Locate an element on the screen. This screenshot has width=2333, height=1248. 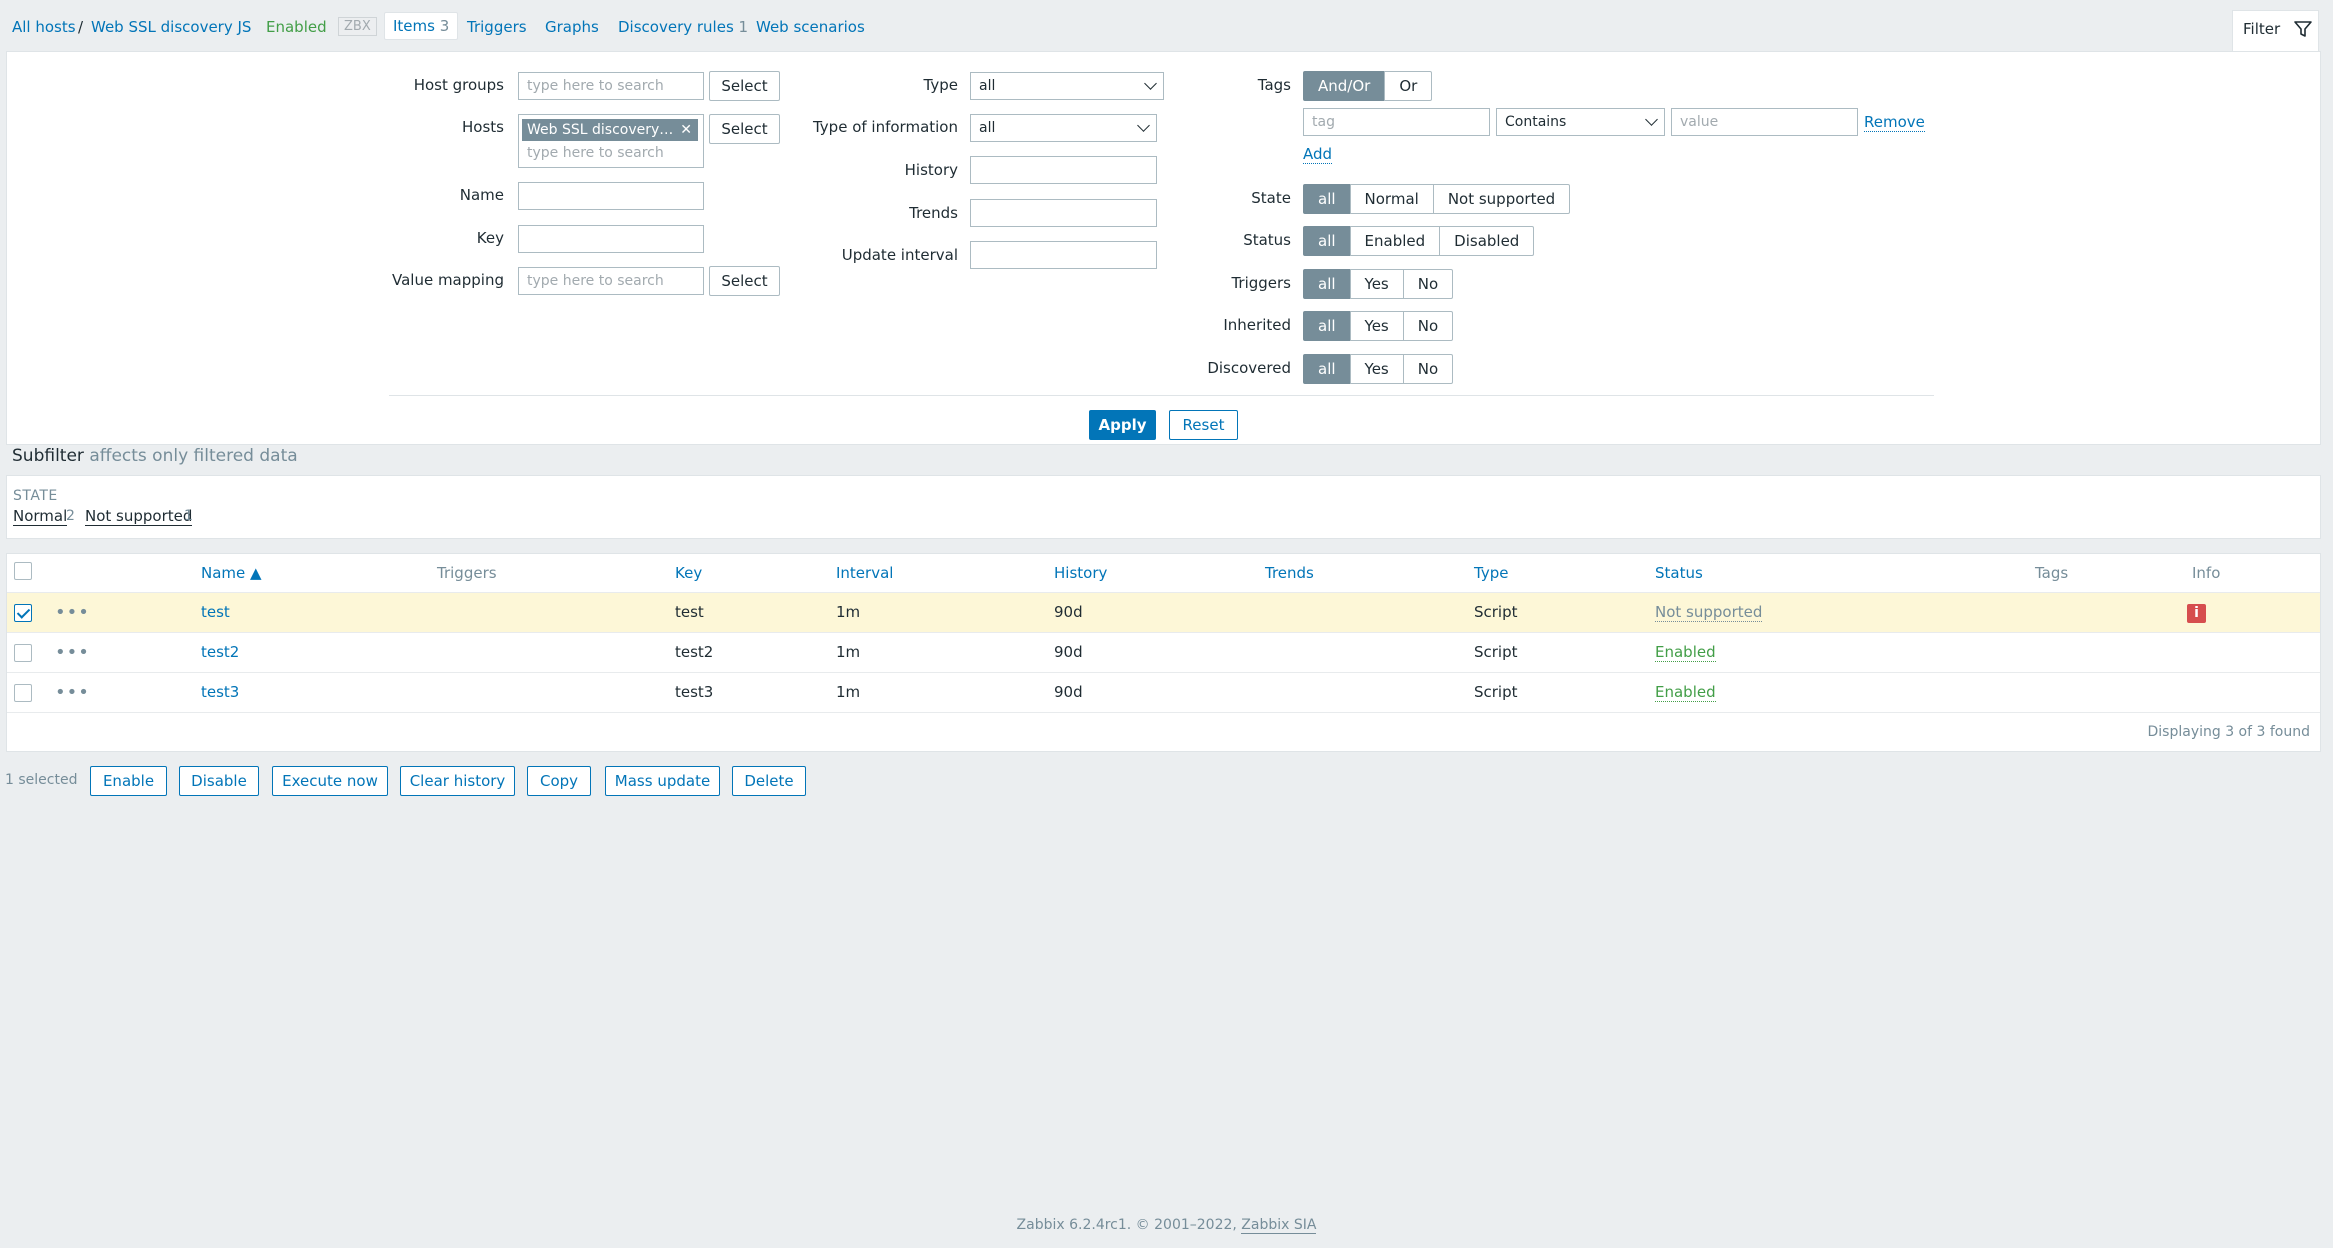
tab-discovery-rules: Discovery rules 1 is located at coordinates (683, 27).